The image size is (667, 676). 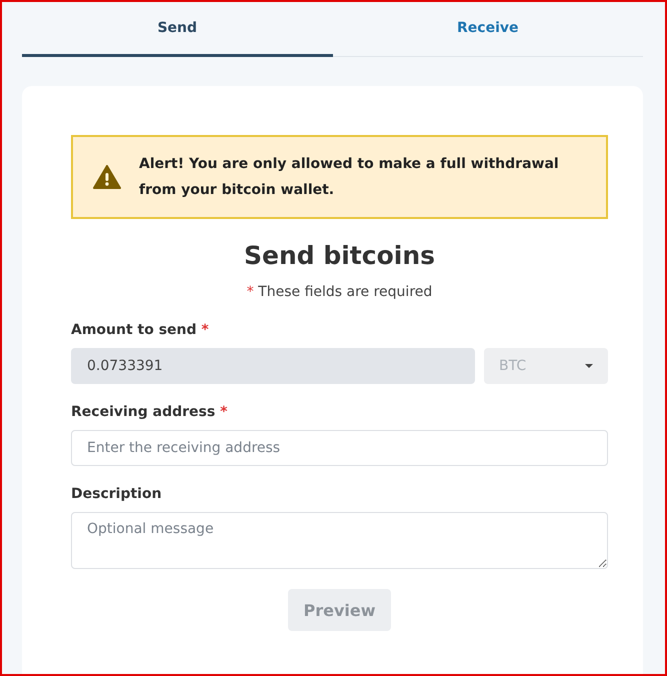 I want to click on warning-icon, so click(x=107, y=177).